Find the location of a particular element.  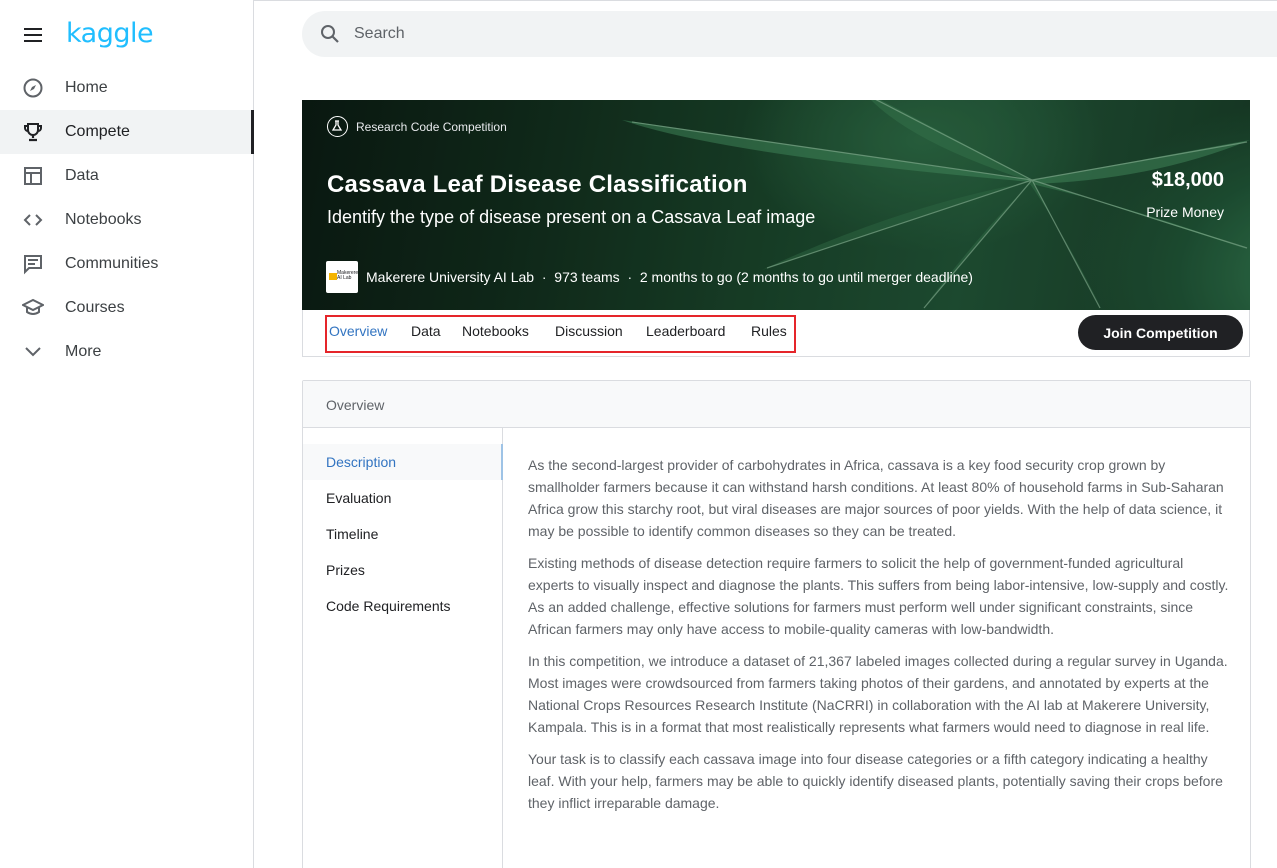

kaggle-logo: kaggle is located at coordinates (110, 33).